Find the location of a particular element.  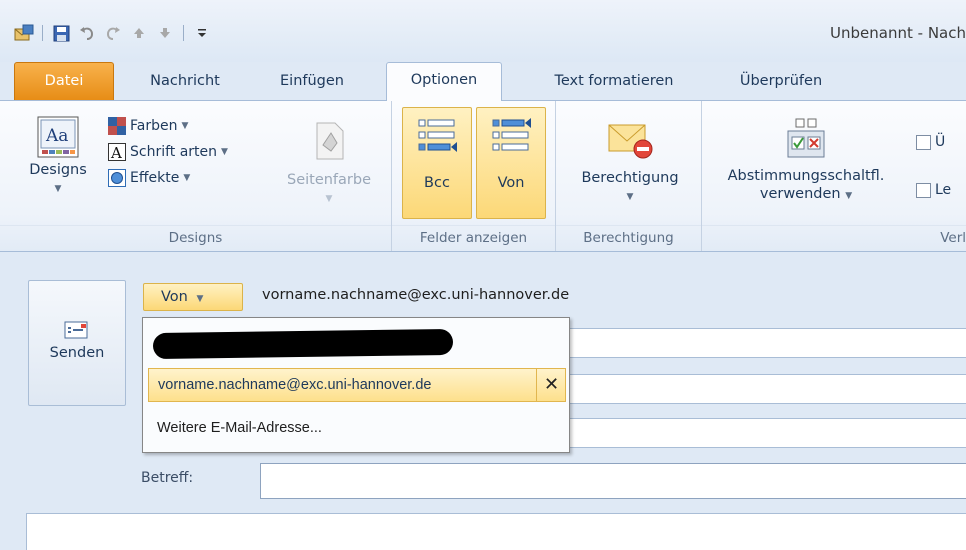

option-checkbox-2: Le is located at coordinates (933, 190).